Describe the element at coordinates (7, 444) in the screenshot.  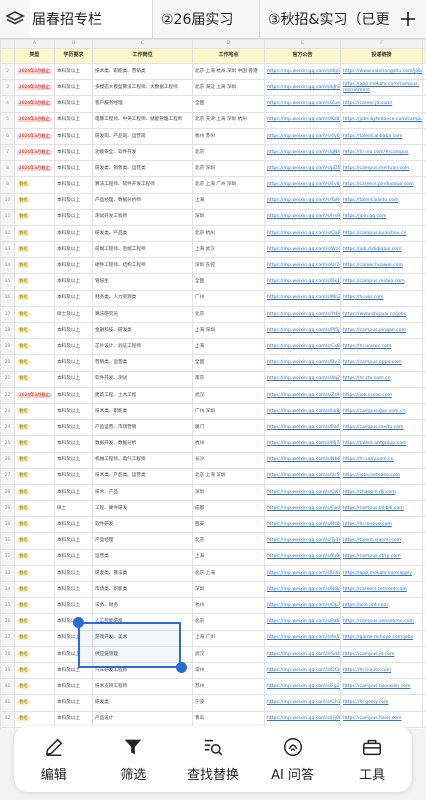
I see `row-number: 25` at that location.